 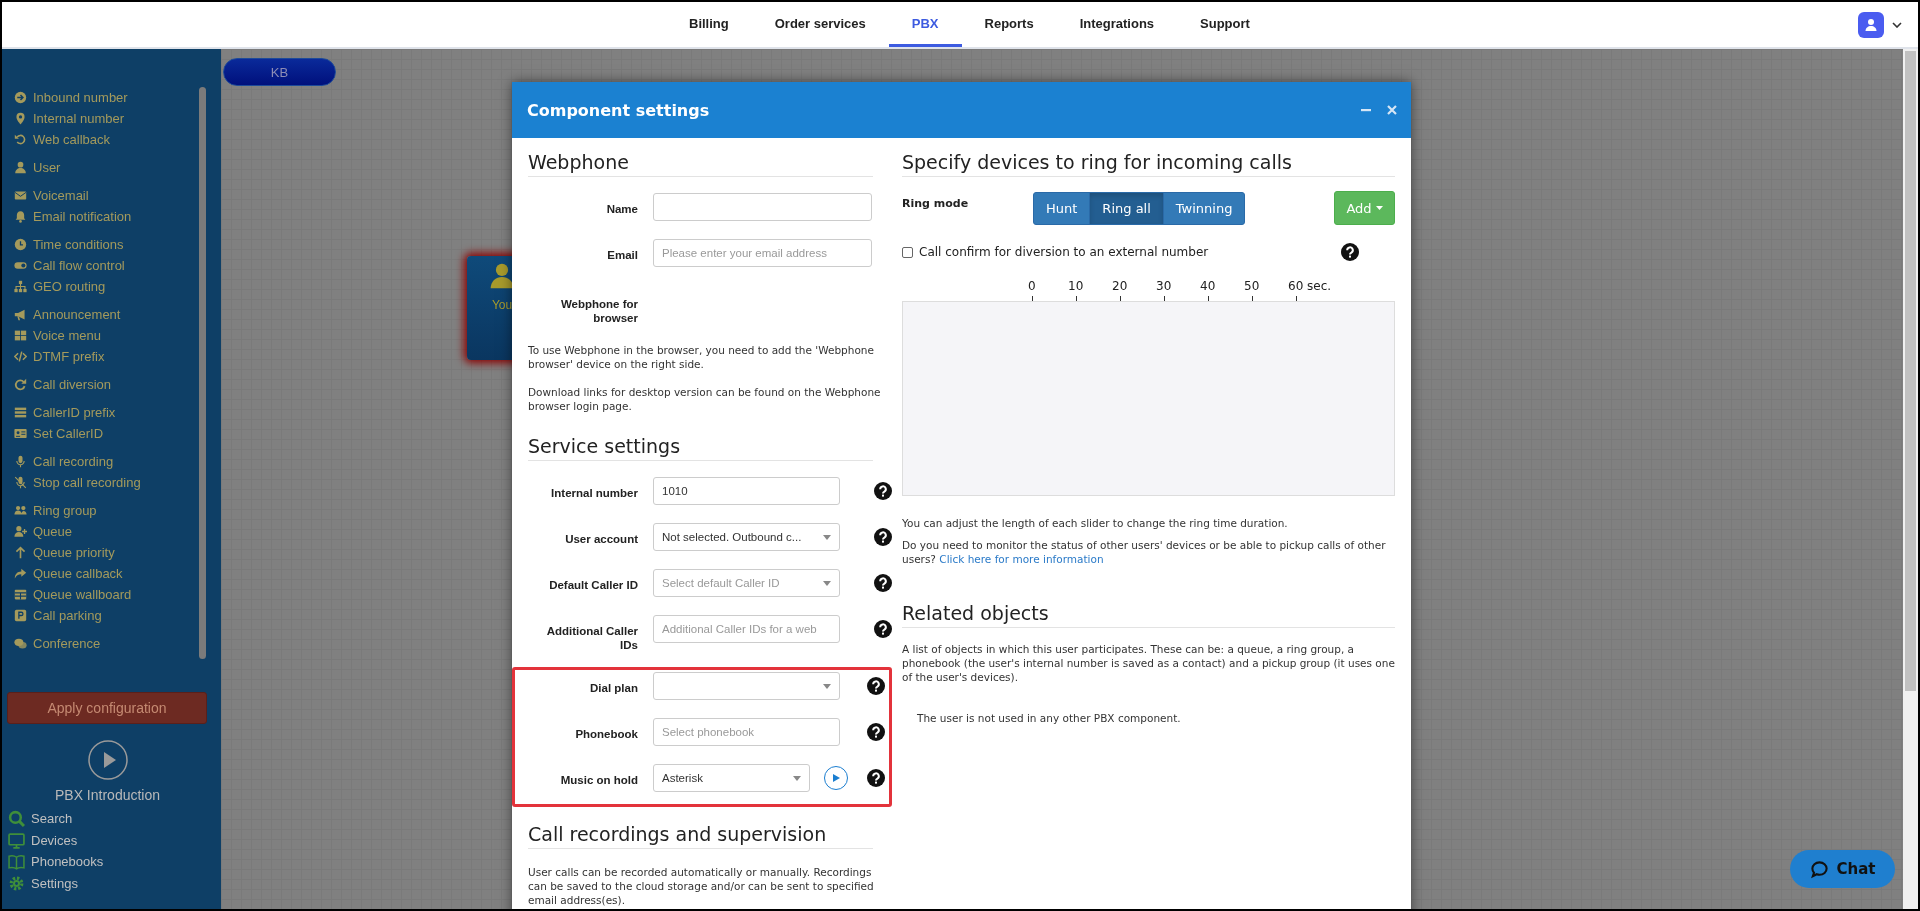 What do you see at coordinates (113, 265) in the screenshot?
I see `component-item: Call flow control` at bounding box center [113, 265].